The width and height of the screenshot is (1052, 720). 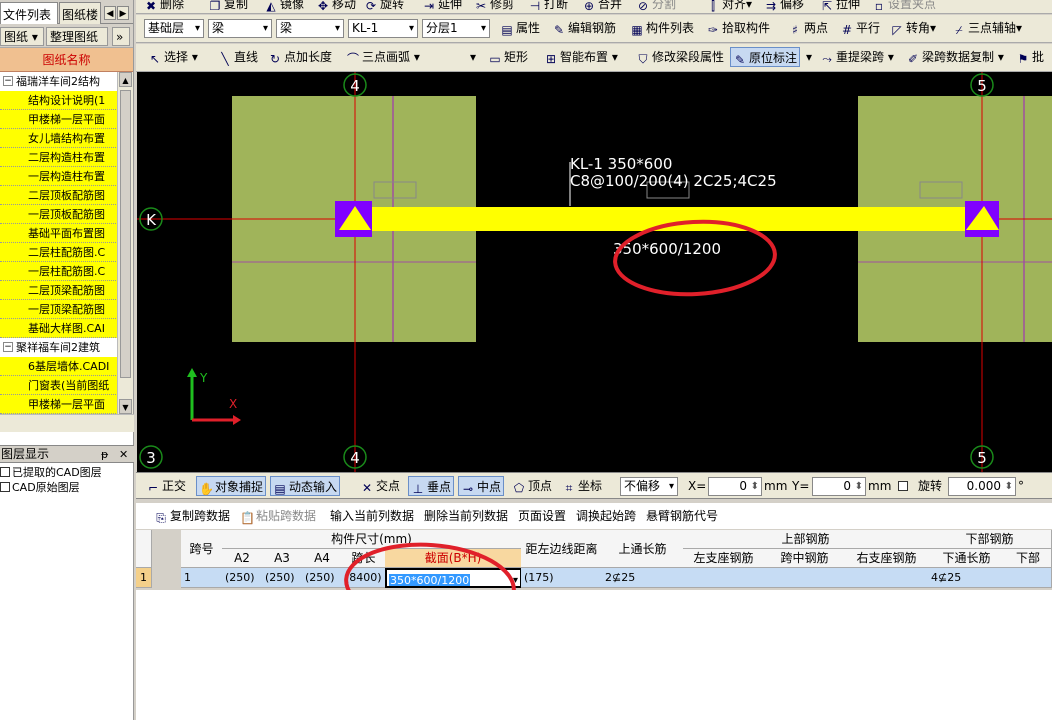 What do you see at coordinates (887, 558) in the screenshot?
I see `header-right-support: 右支座钢筋` at bounding box center [887, 558].